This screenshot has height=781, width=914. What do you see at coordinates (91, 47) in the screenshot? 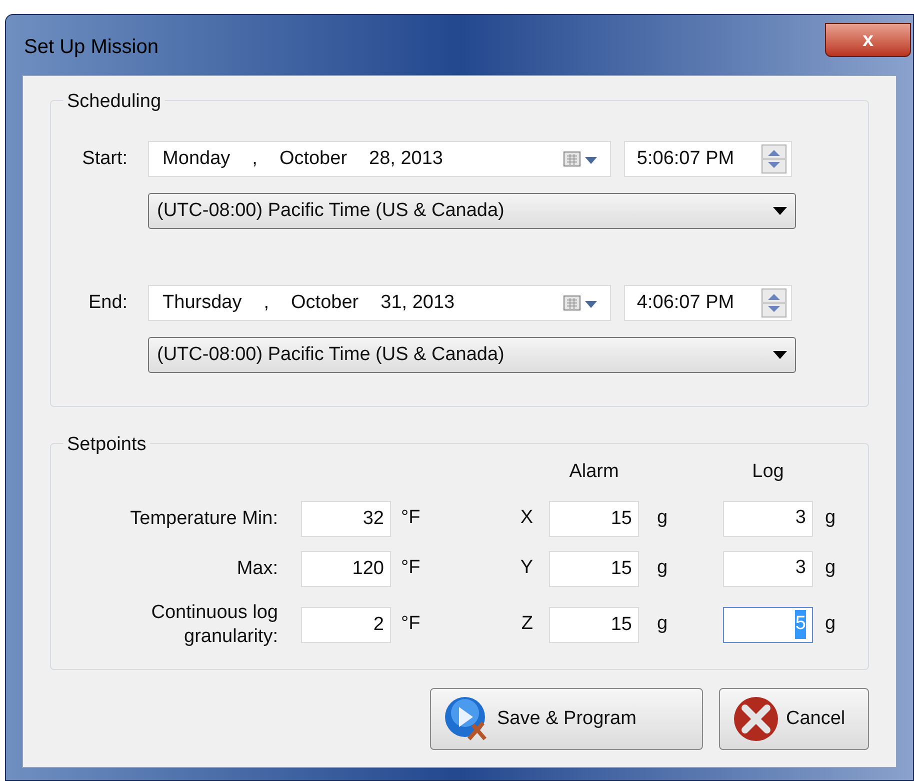
I see `window-title: Set Up Mission` at bounding box center [91, 47].